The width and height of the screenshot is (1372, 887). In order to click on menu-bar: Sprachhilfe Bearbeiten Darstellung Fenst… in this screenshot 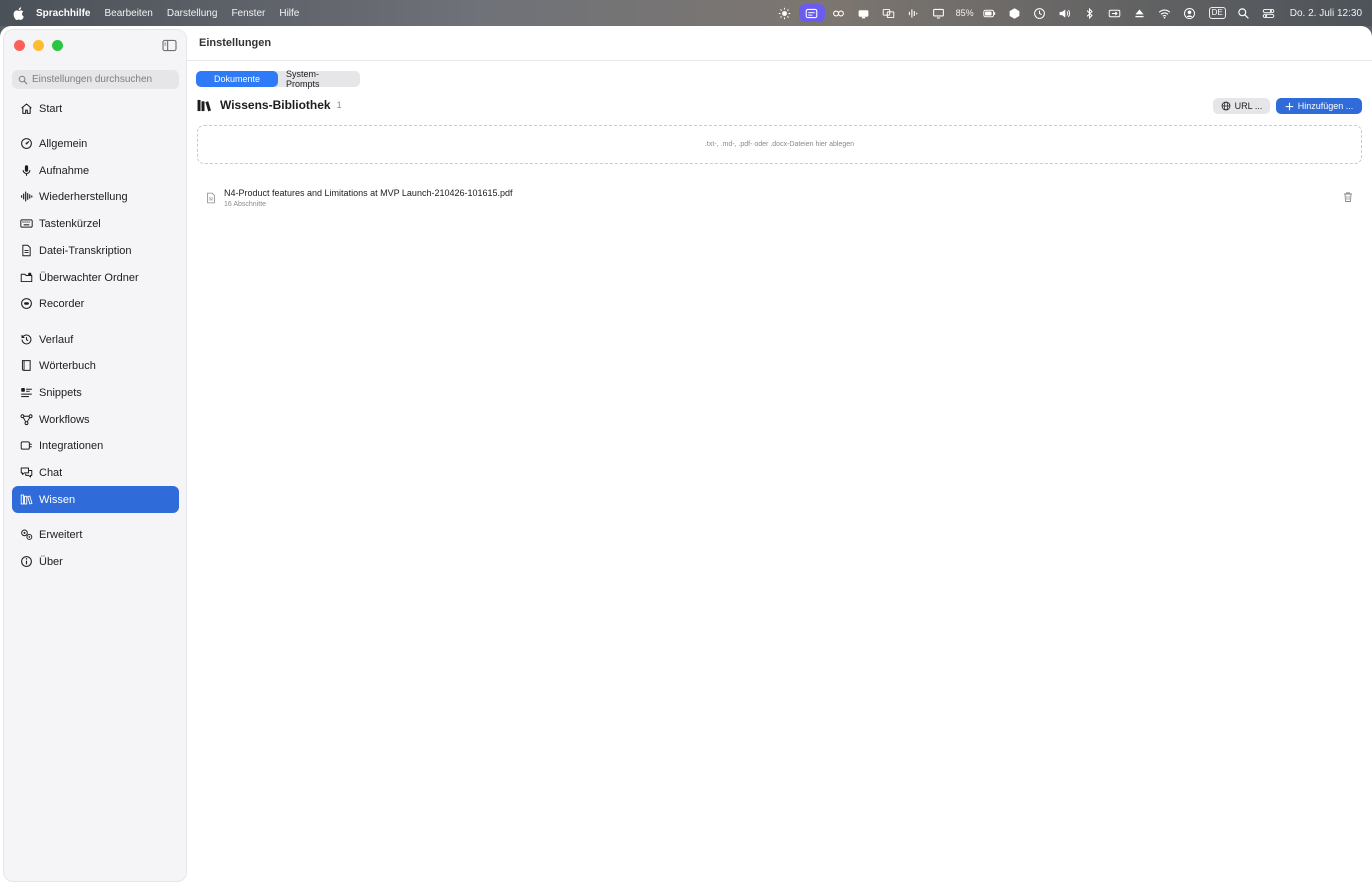, I will do `click(686, 13)`.